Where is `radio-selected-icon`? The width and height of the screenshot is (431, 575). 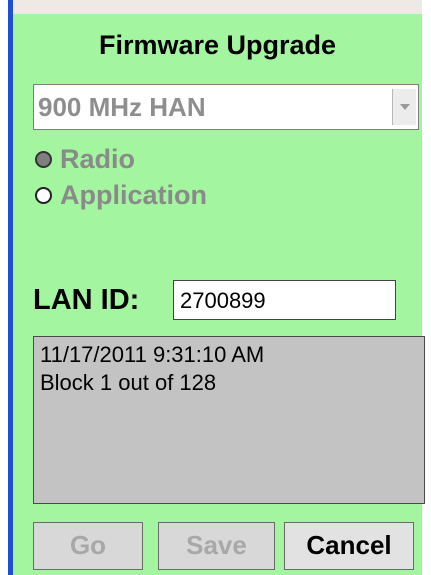 radio-selected-icon is located at coordinates (43, 159).